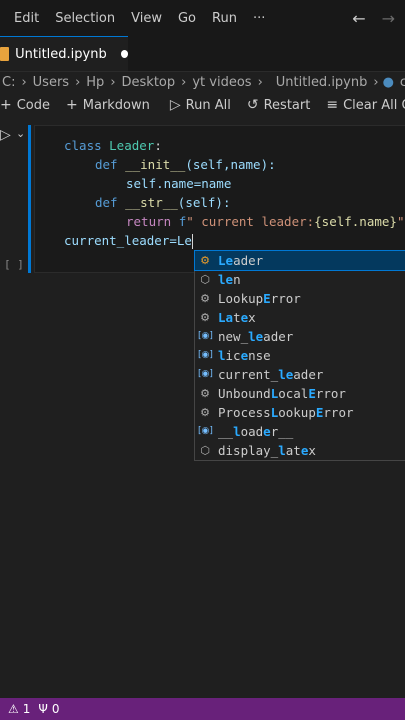 The image size is (405, 720). What do you see at coordinates (162, 202) in the screenshot?
I see `code-line-4: def __str__(self):` at bounding box center [162, 202].